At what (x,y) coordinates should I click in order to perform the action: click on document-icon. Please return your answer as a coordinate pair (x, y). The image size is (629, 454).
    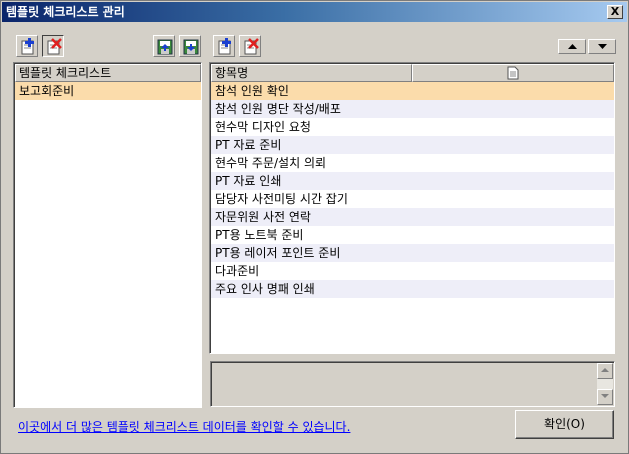
    Looking at the image, I should click on (513, 73).